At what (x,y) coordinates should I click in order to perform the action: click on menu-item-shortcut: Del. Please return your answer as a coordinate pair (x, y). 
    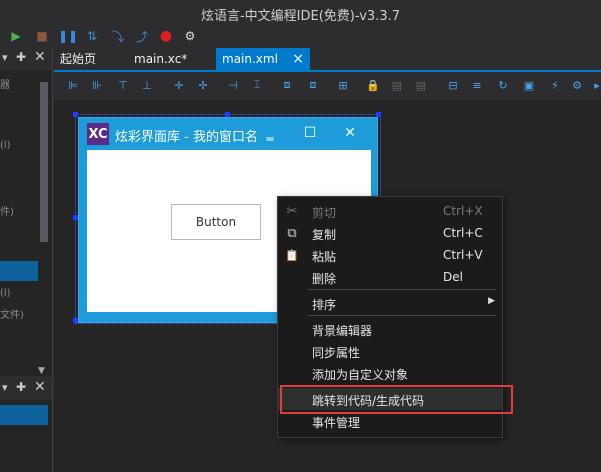
    Looking at the image, I should click on (453, 277).